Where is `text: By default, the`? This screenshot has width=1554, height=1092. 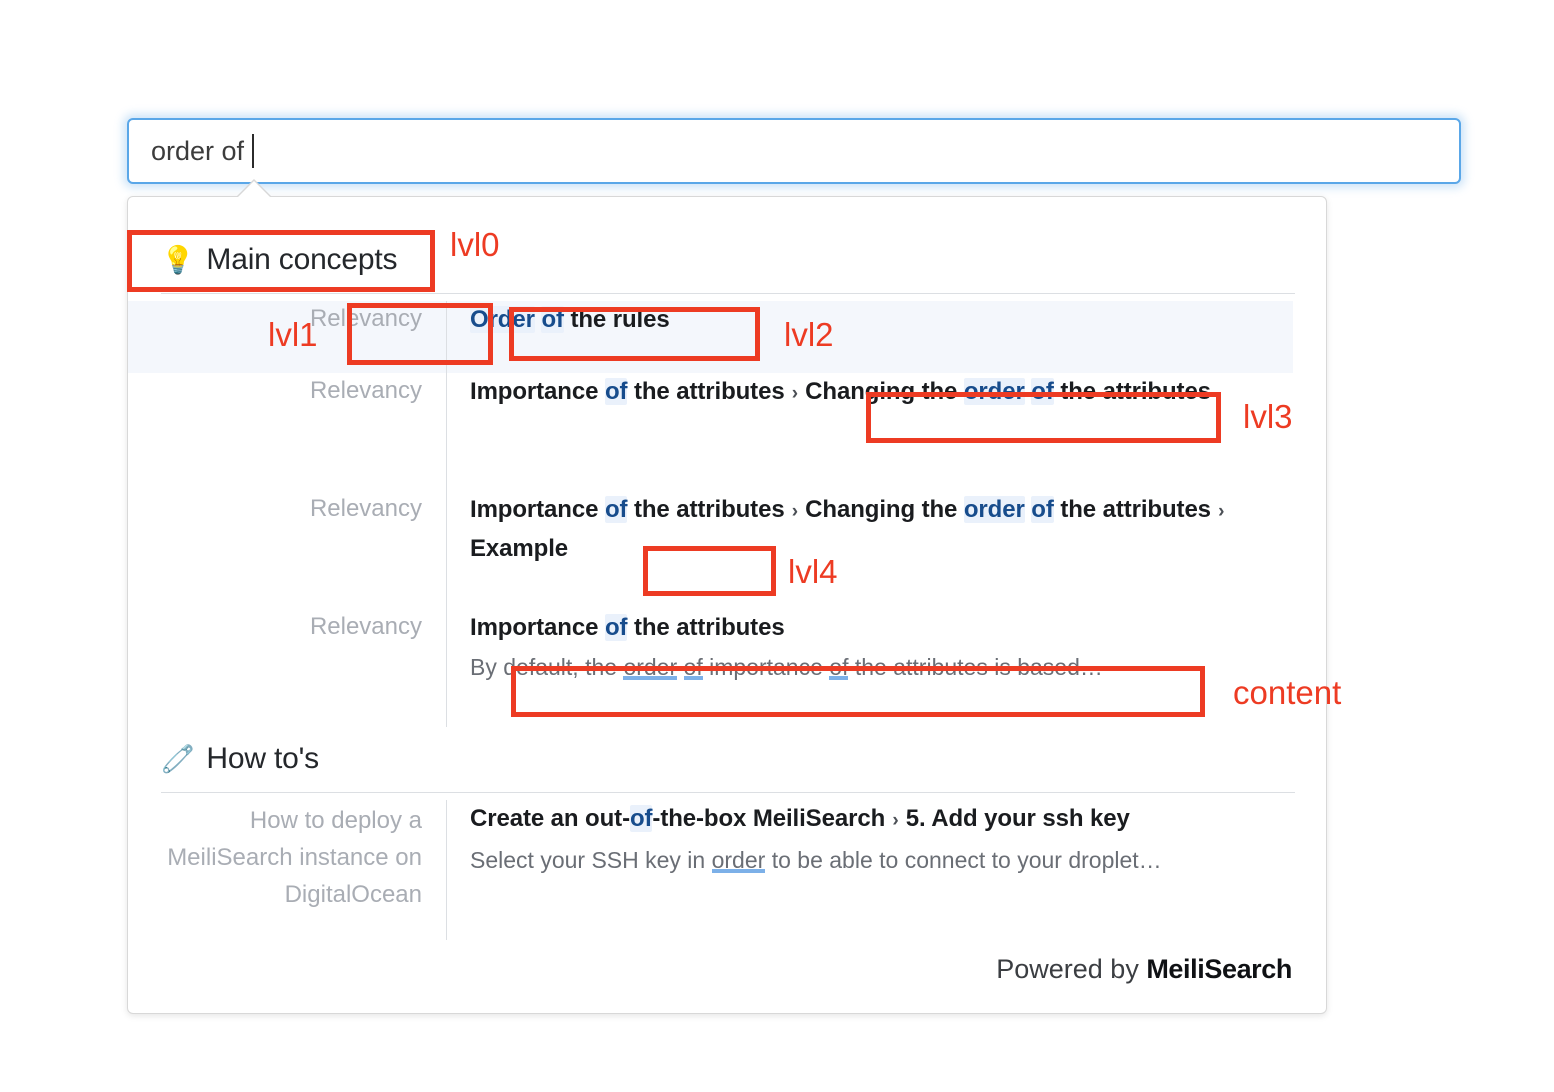
text: By default, the is located at coordinates (547, 667).